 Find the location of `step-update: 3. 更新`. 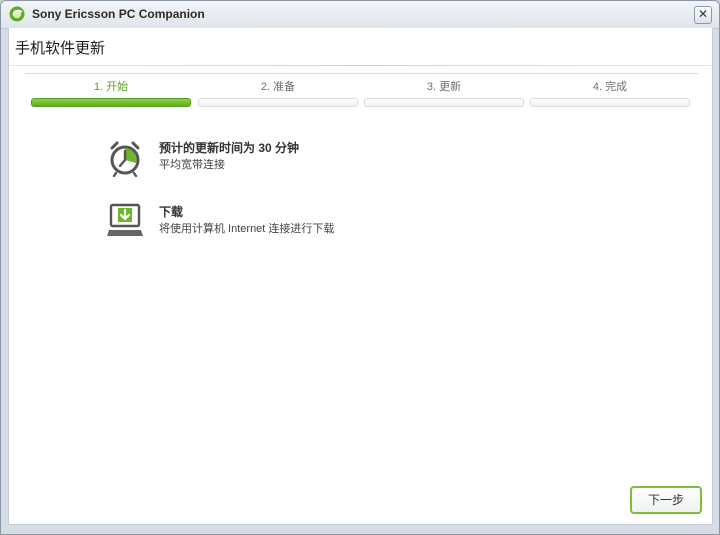

step-update: 3. 更新 is located at coordinates (444, 92).